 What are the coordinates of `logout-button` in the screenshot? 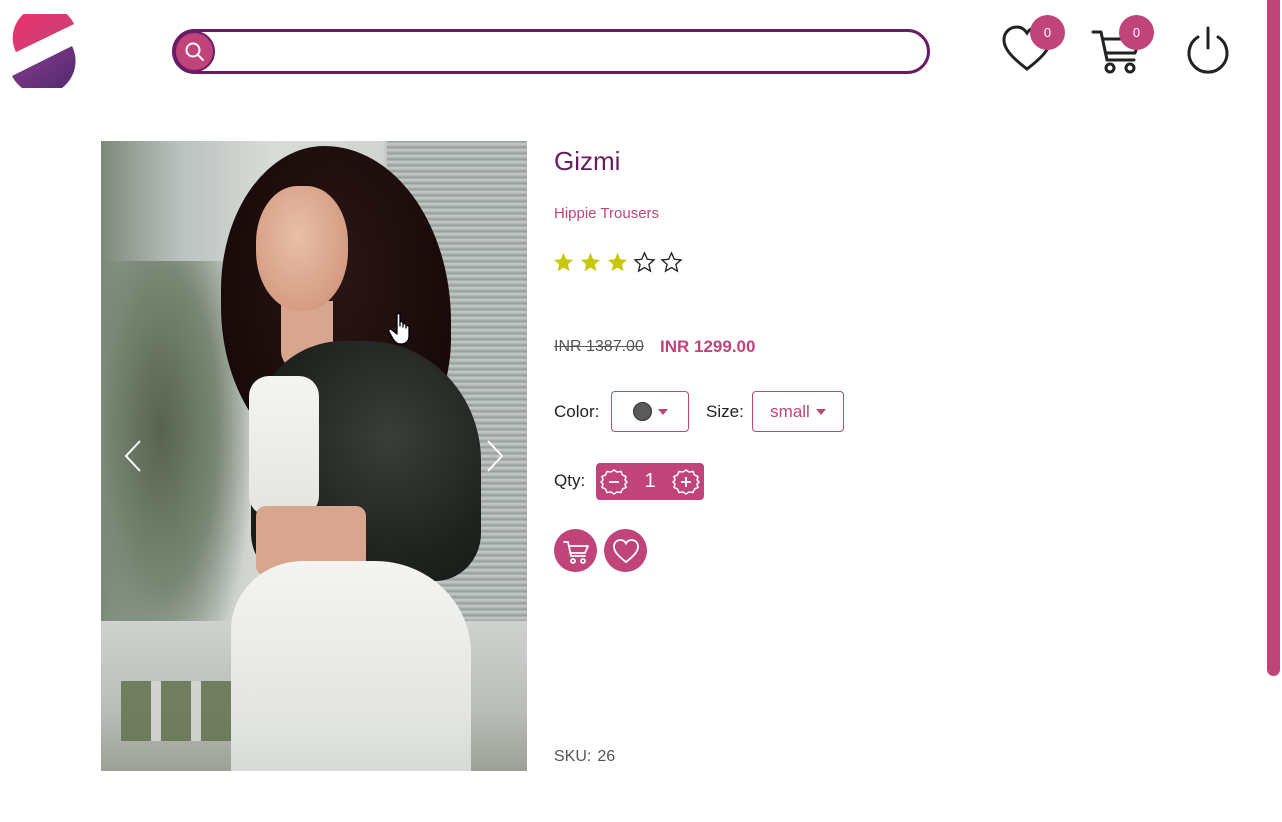 It's located at (1210, 52).